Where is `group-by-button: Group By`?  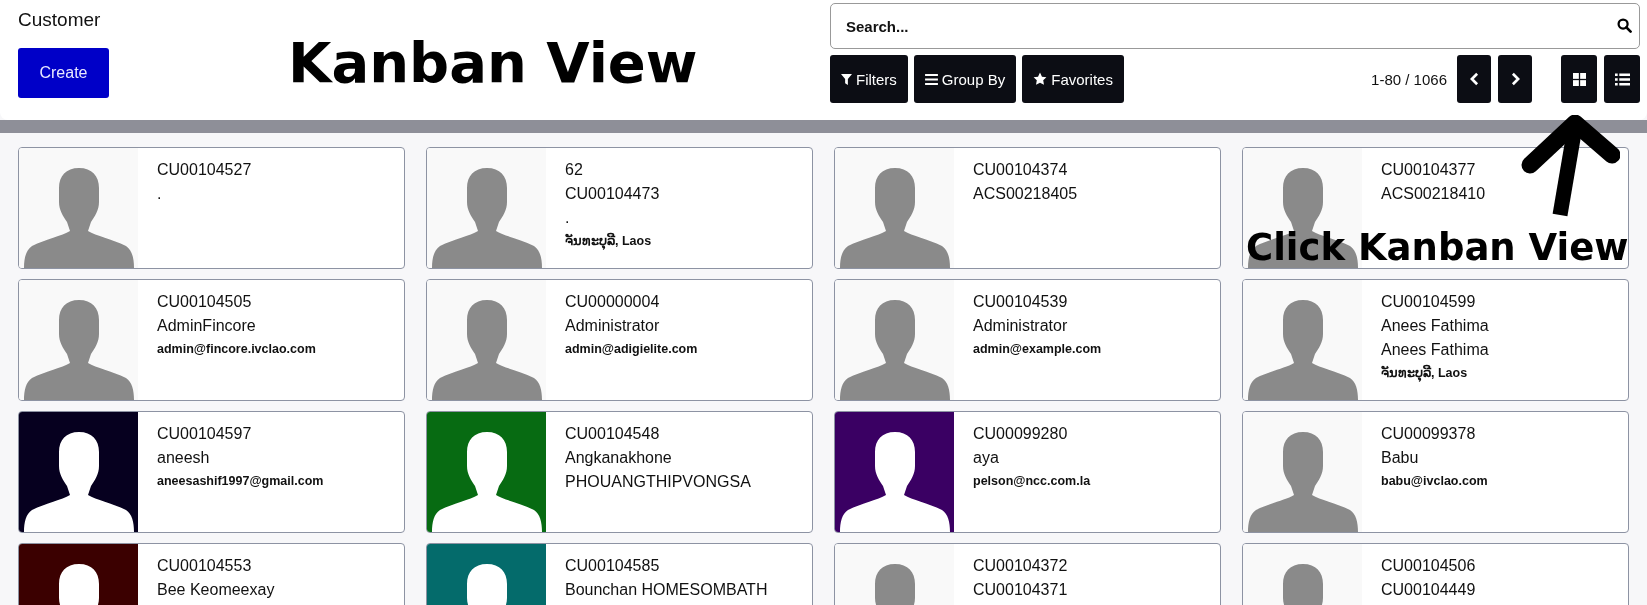
group-by-button: Group By is located at coordinates (965, 79).